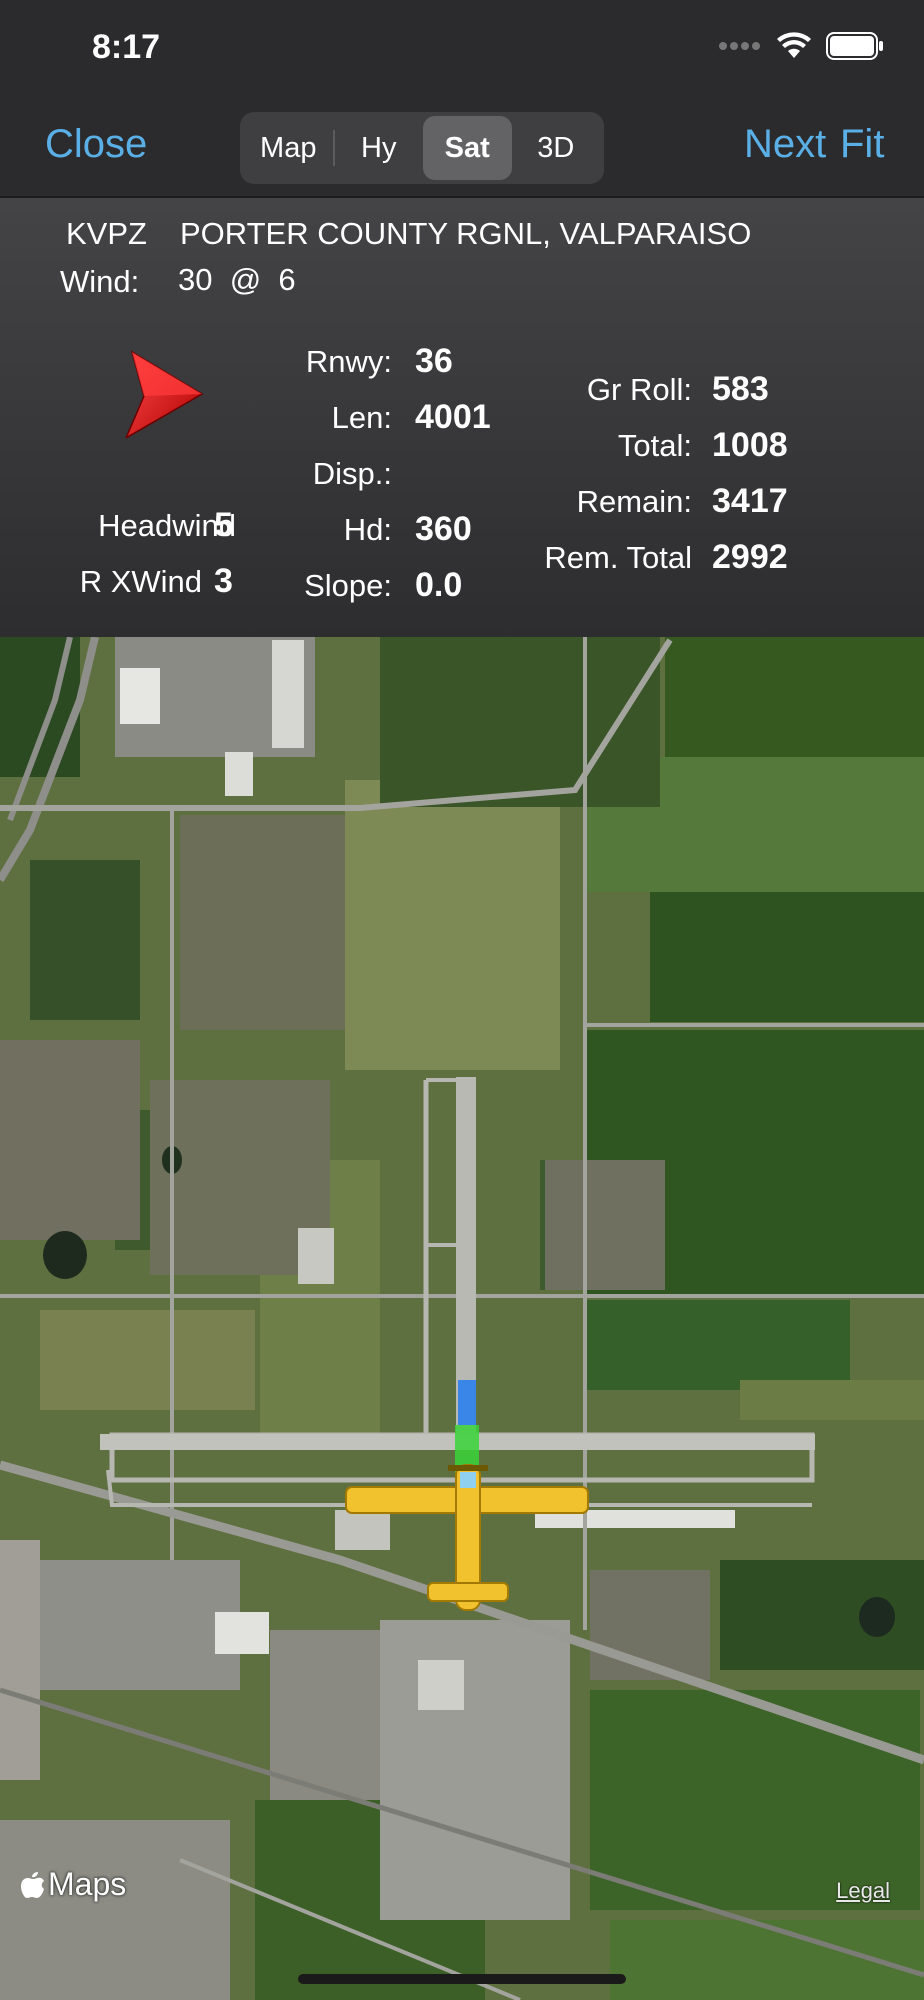  I want to click on status-bar: 8:17, so click(462, 50).